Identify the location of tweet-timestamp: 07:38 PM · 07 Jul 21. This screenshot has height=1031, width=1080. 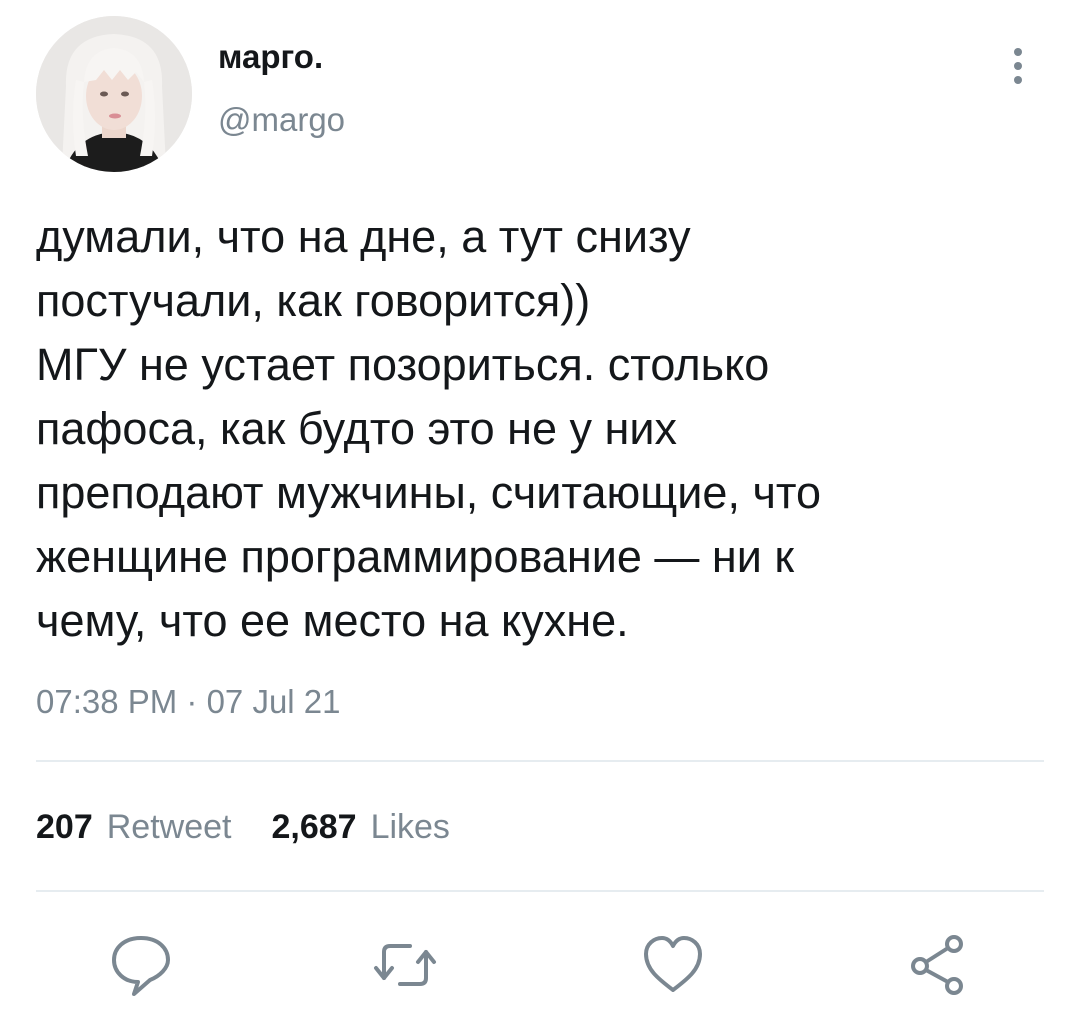
(188, 702).